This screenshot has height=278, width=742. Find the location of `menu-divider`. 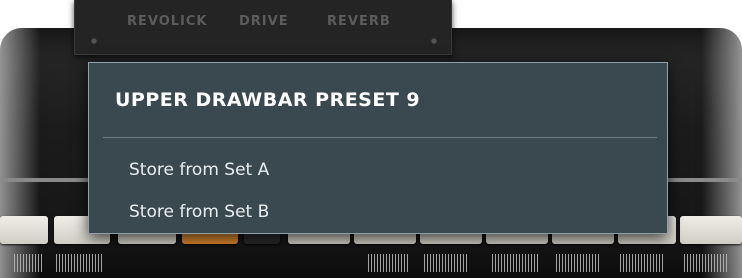

menu-divider is located at coordinates (380, 137).